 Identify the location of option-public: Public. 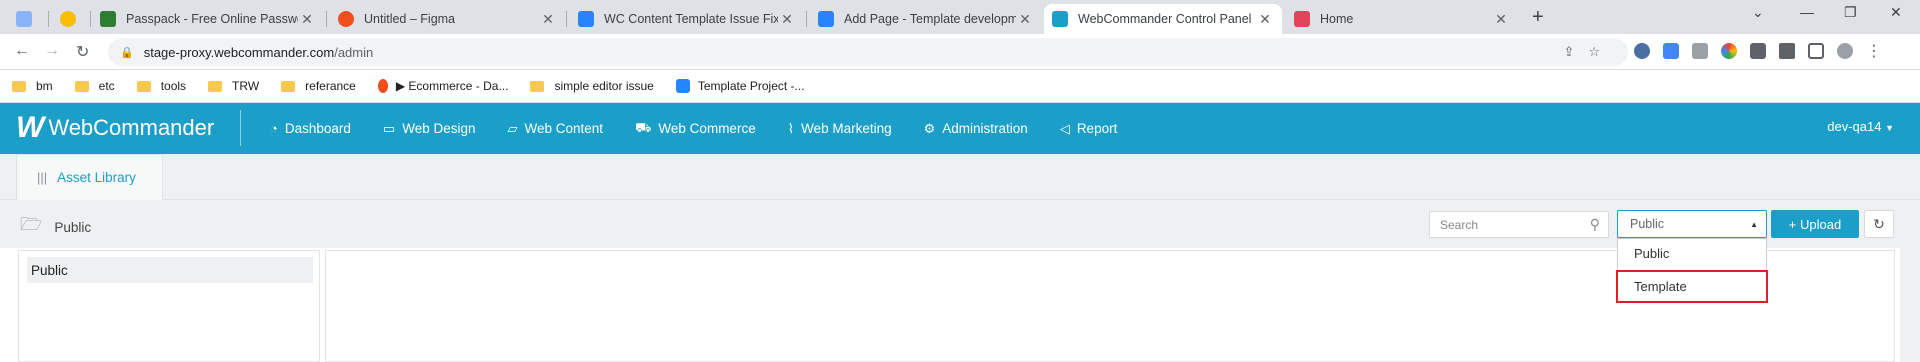
(1692, 253).